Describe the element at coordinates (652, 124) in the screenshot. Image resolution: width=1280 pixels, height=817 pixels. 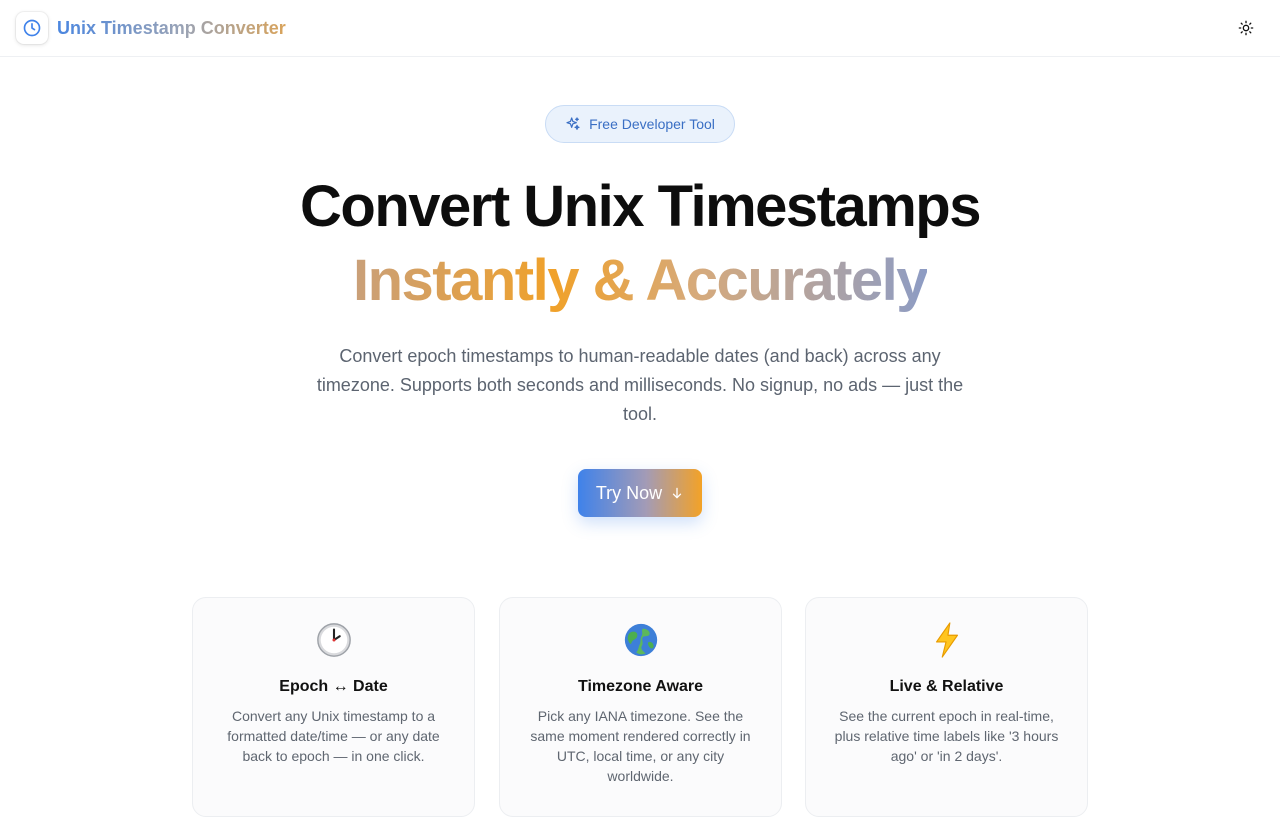
I see `badge-label: Free Developer Tool` at that location.